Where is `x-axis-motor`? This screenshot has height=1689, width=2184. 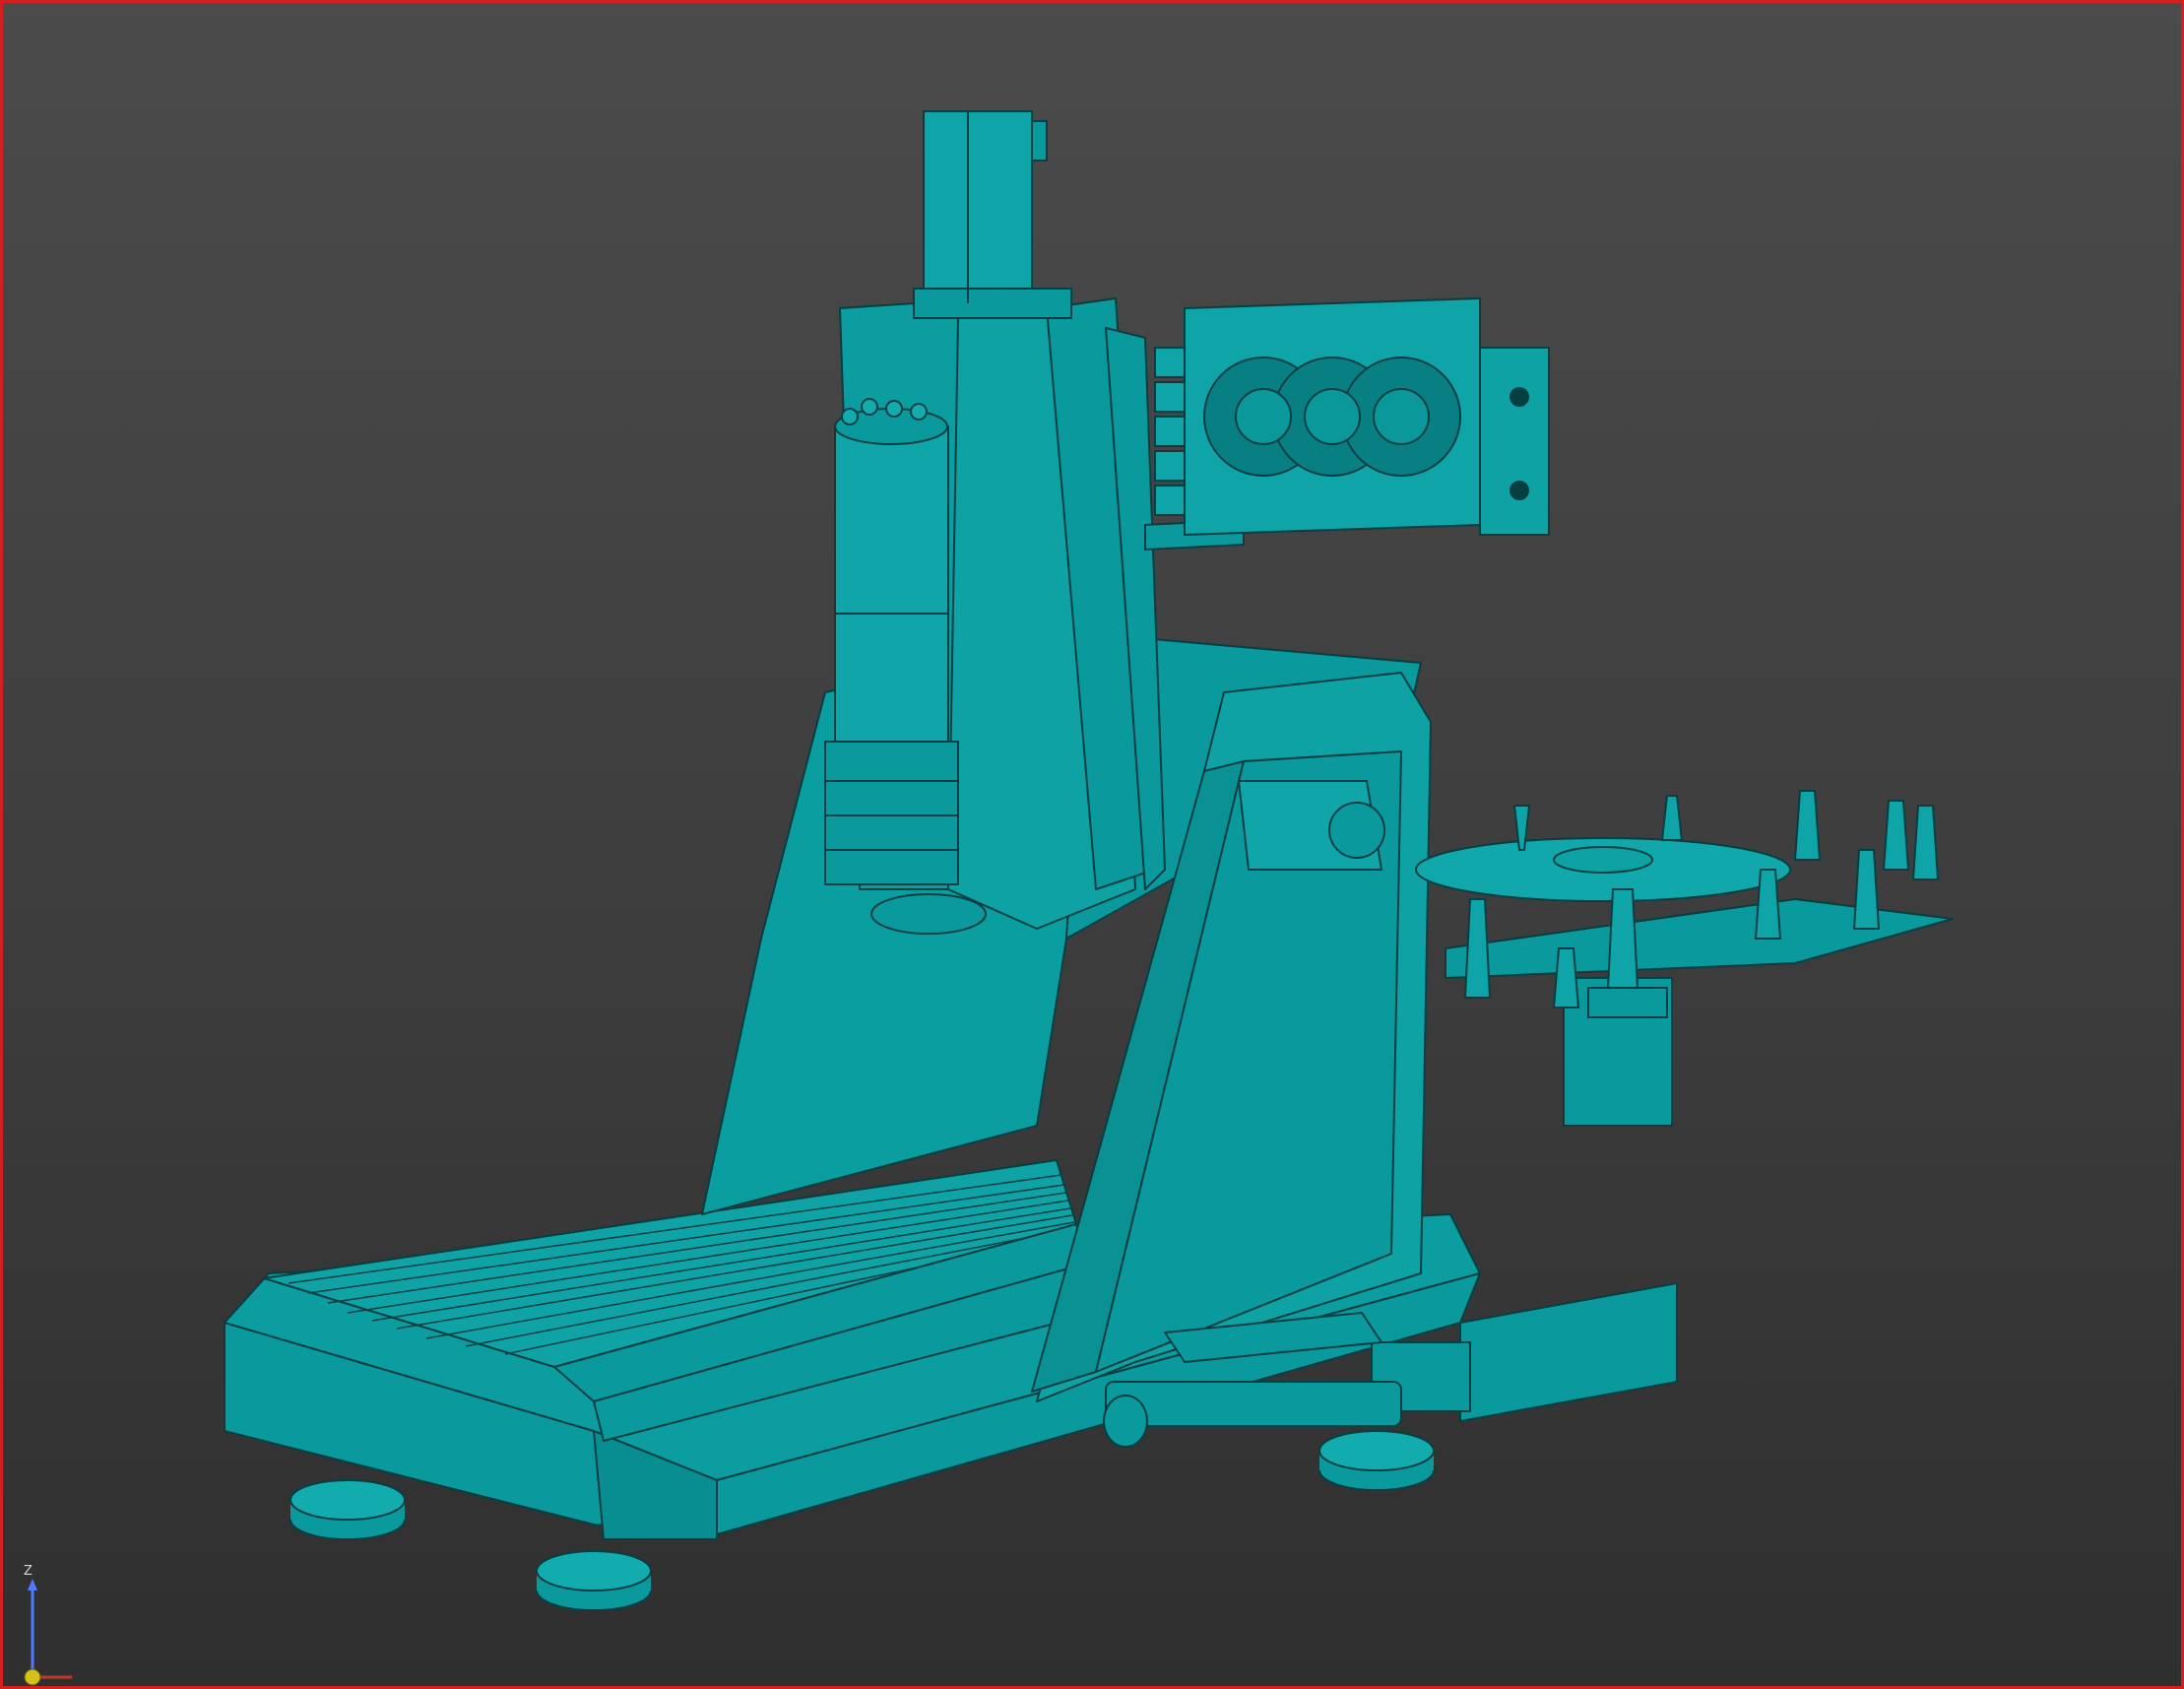
x-axis-motor is located at coordinates (1311, 825).